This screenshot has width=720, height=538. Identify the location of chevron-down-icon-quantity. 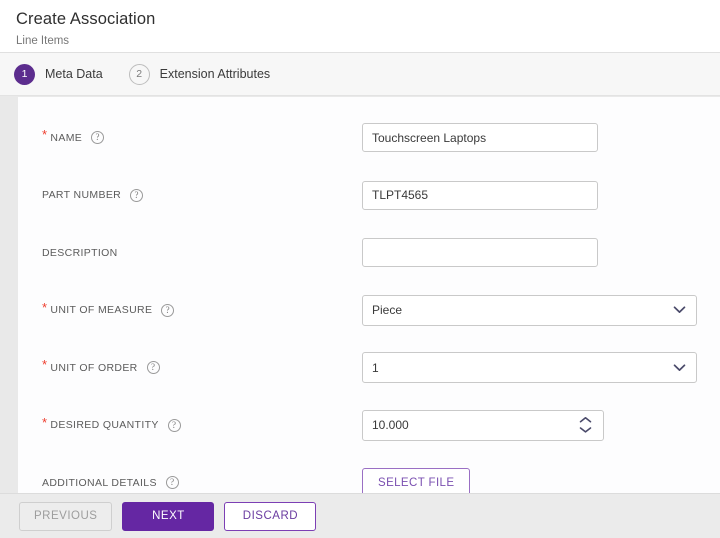
(585, 430).